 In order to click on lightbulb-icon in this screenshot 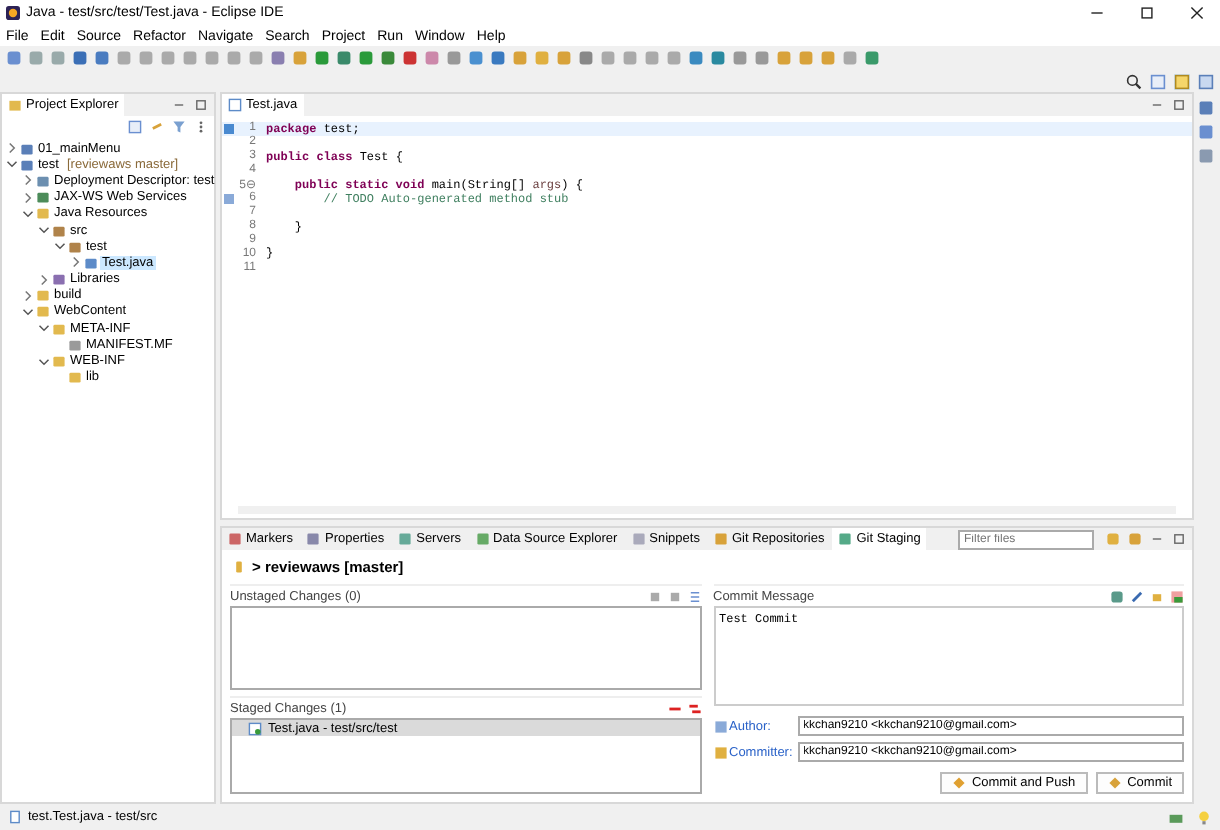, I will do `click(1204, 817)`.